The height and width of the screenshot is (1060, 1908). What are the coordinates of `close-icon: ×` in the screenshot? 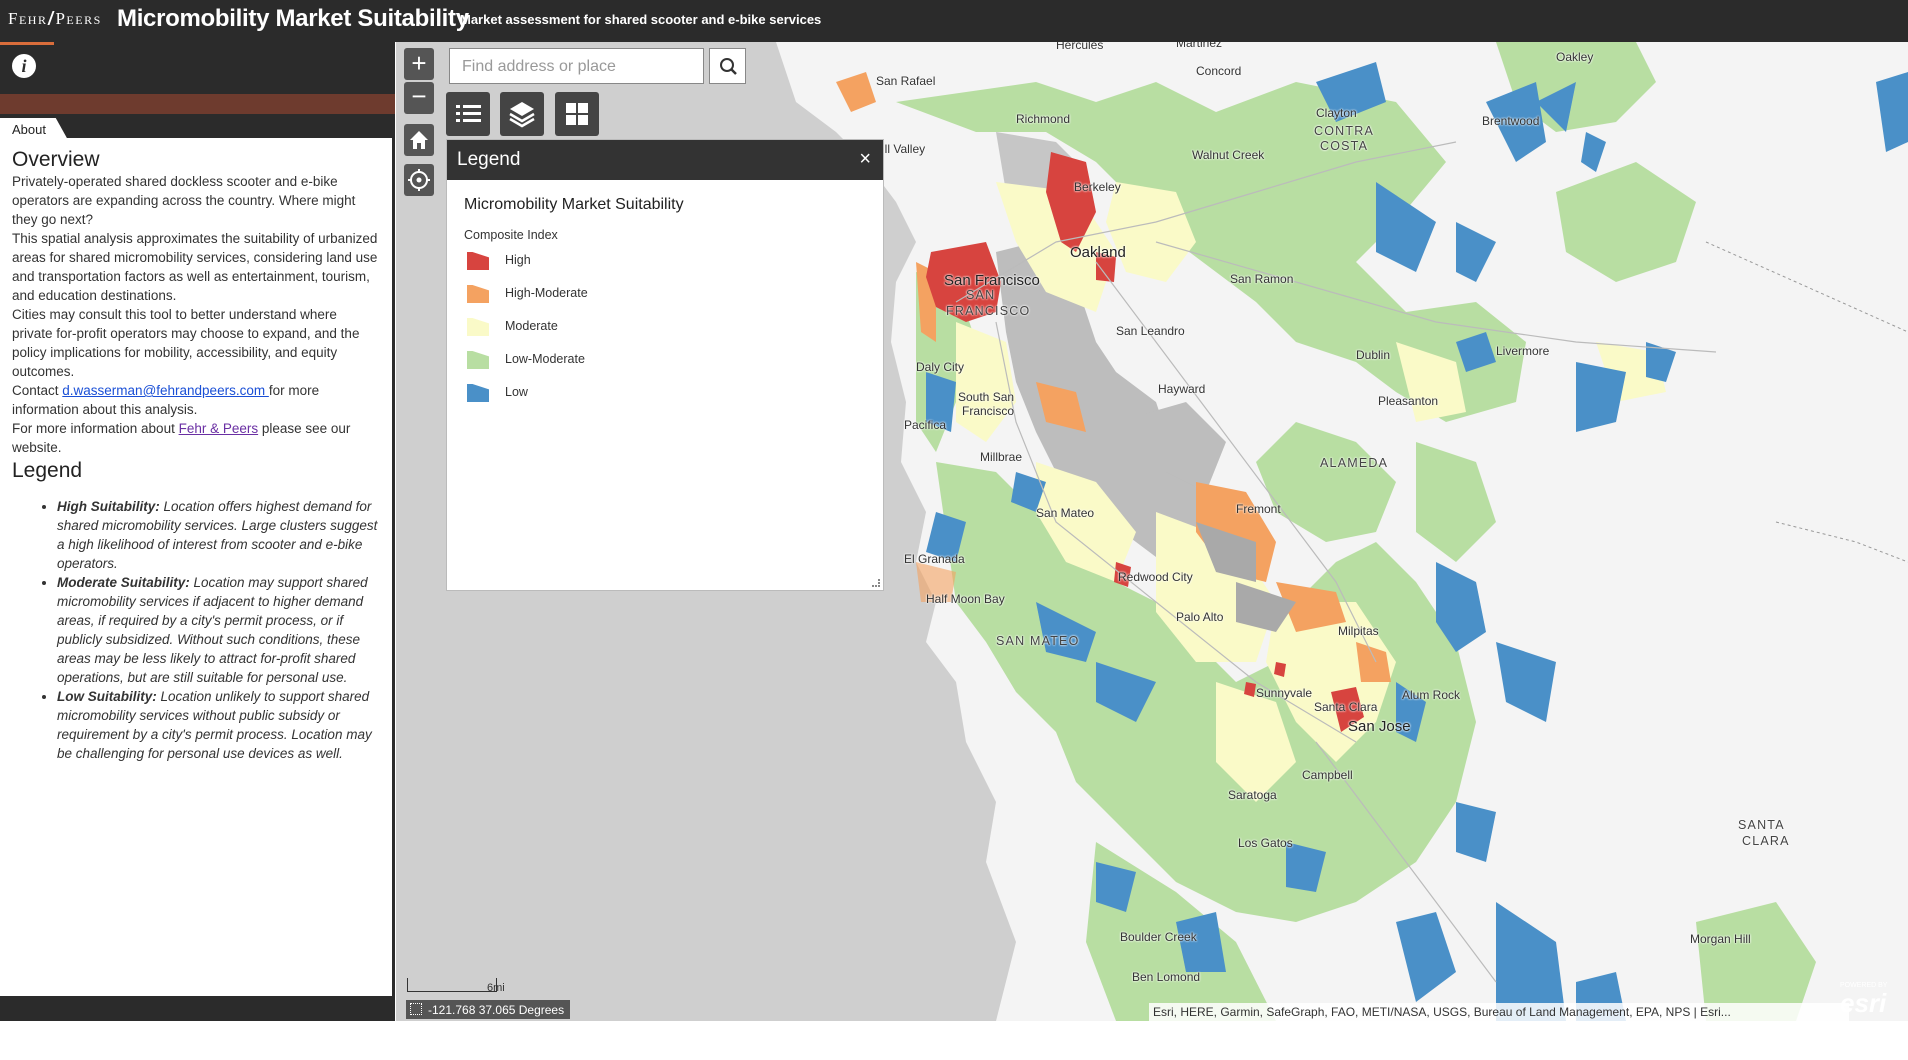 It's located at (865, 159).